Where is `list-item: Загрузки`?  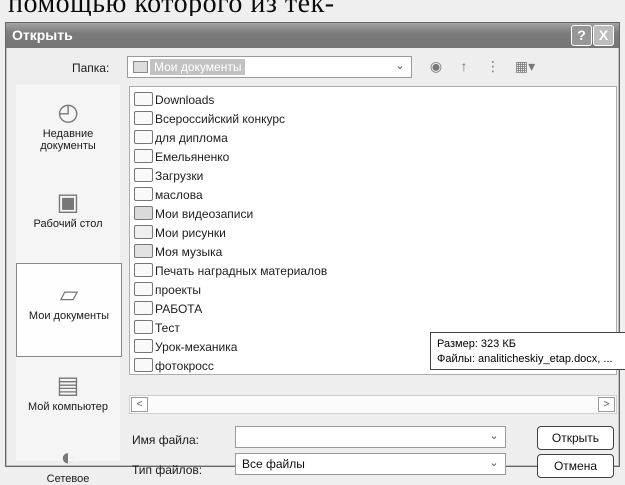
list-item: Загрузки is located at coordinates (168, 178).